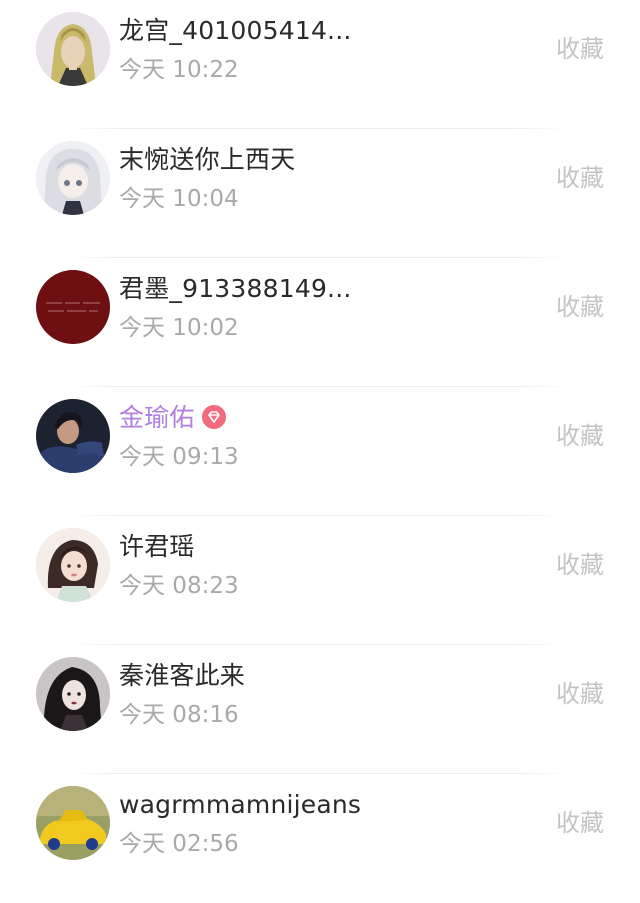 Image resolution: width=640 pixels, height=903 pixels. What do you see at coordinates (179, 199) in the screenshot?
I see `timestamp: 今天 10:04` at bounding box center [179, 199].